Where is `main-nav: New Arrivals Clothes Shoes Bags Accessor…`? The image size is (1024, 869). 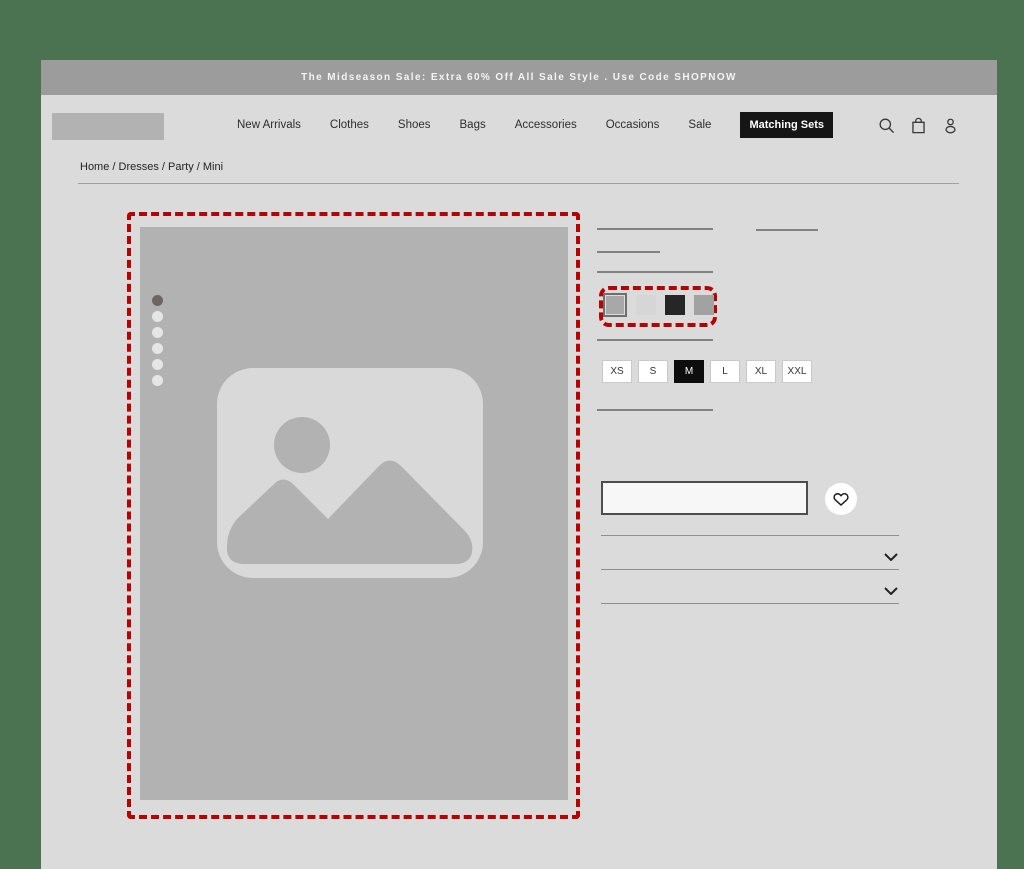 main-nav: New Arrivals Clothes Shoes Bags Accessor… is located at coordinates (535, 125).